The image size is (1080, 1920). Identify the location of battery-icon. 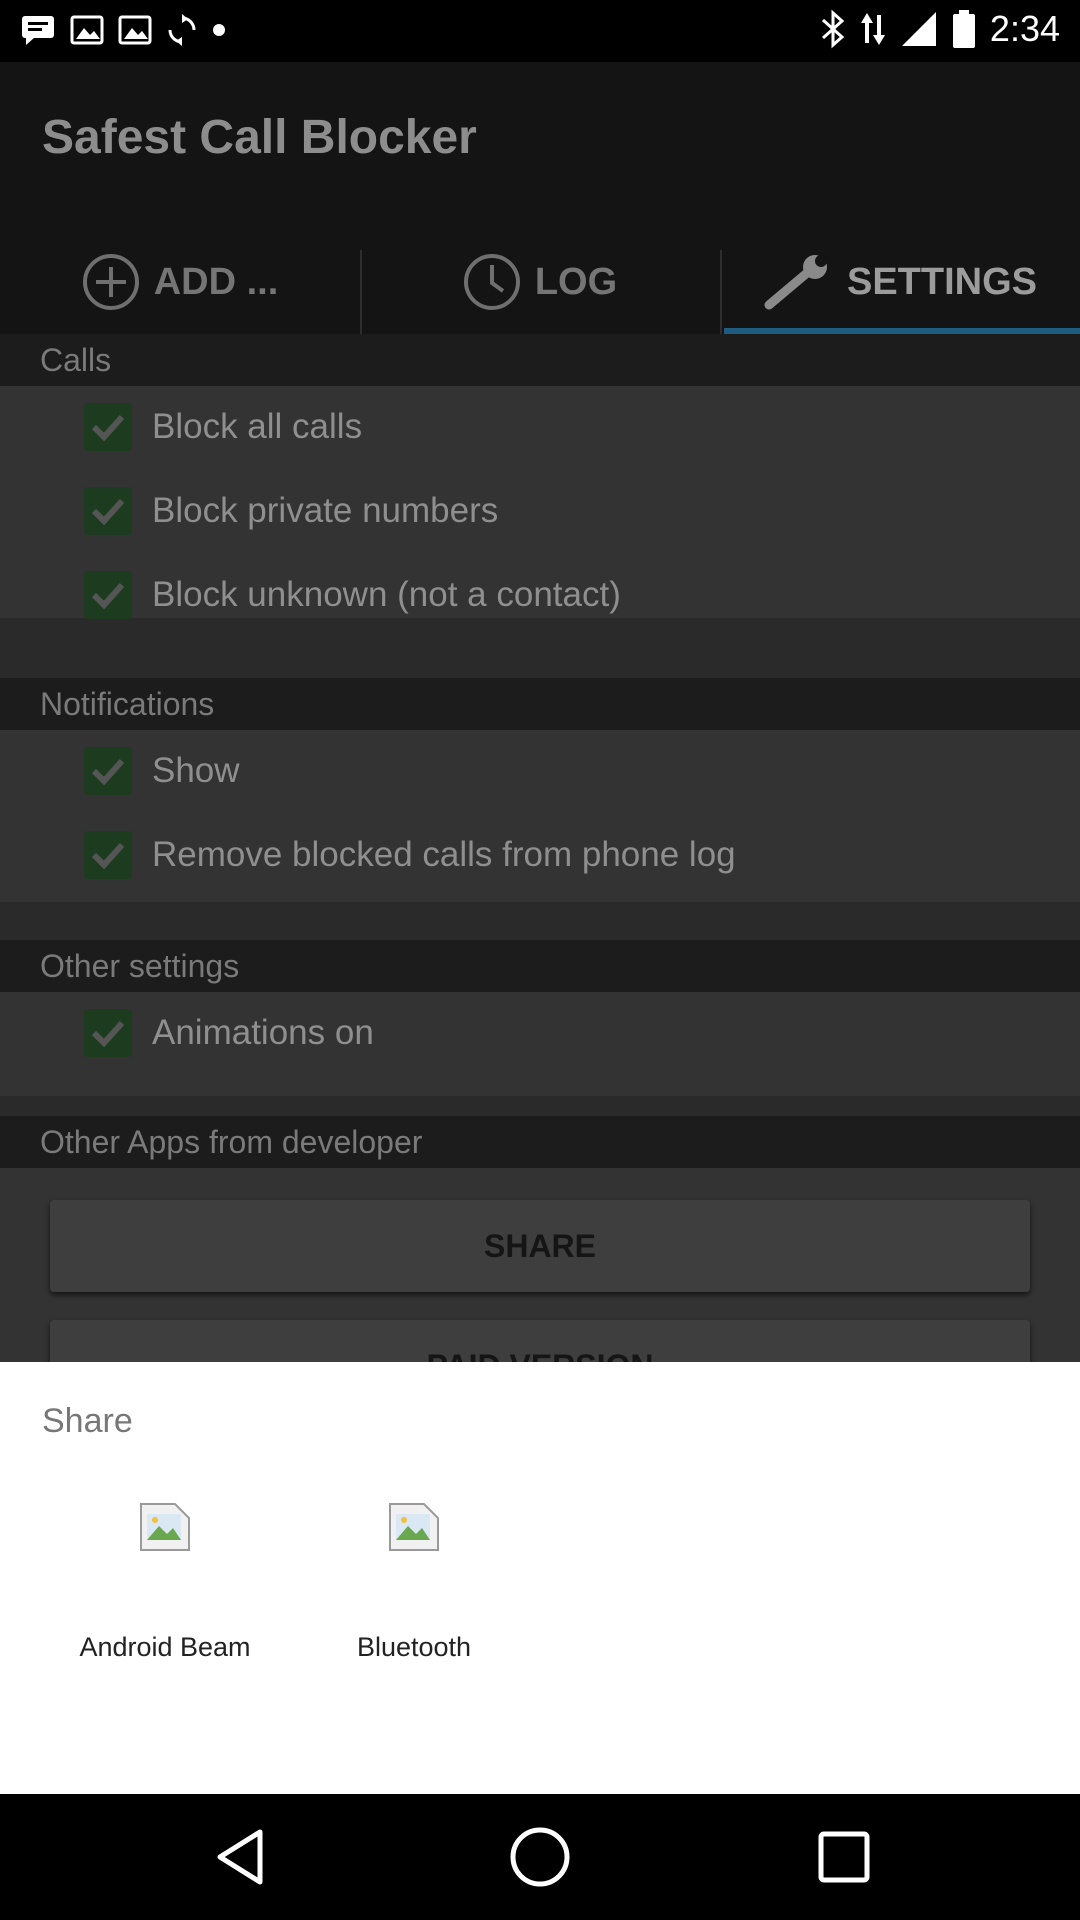
(963, 29).